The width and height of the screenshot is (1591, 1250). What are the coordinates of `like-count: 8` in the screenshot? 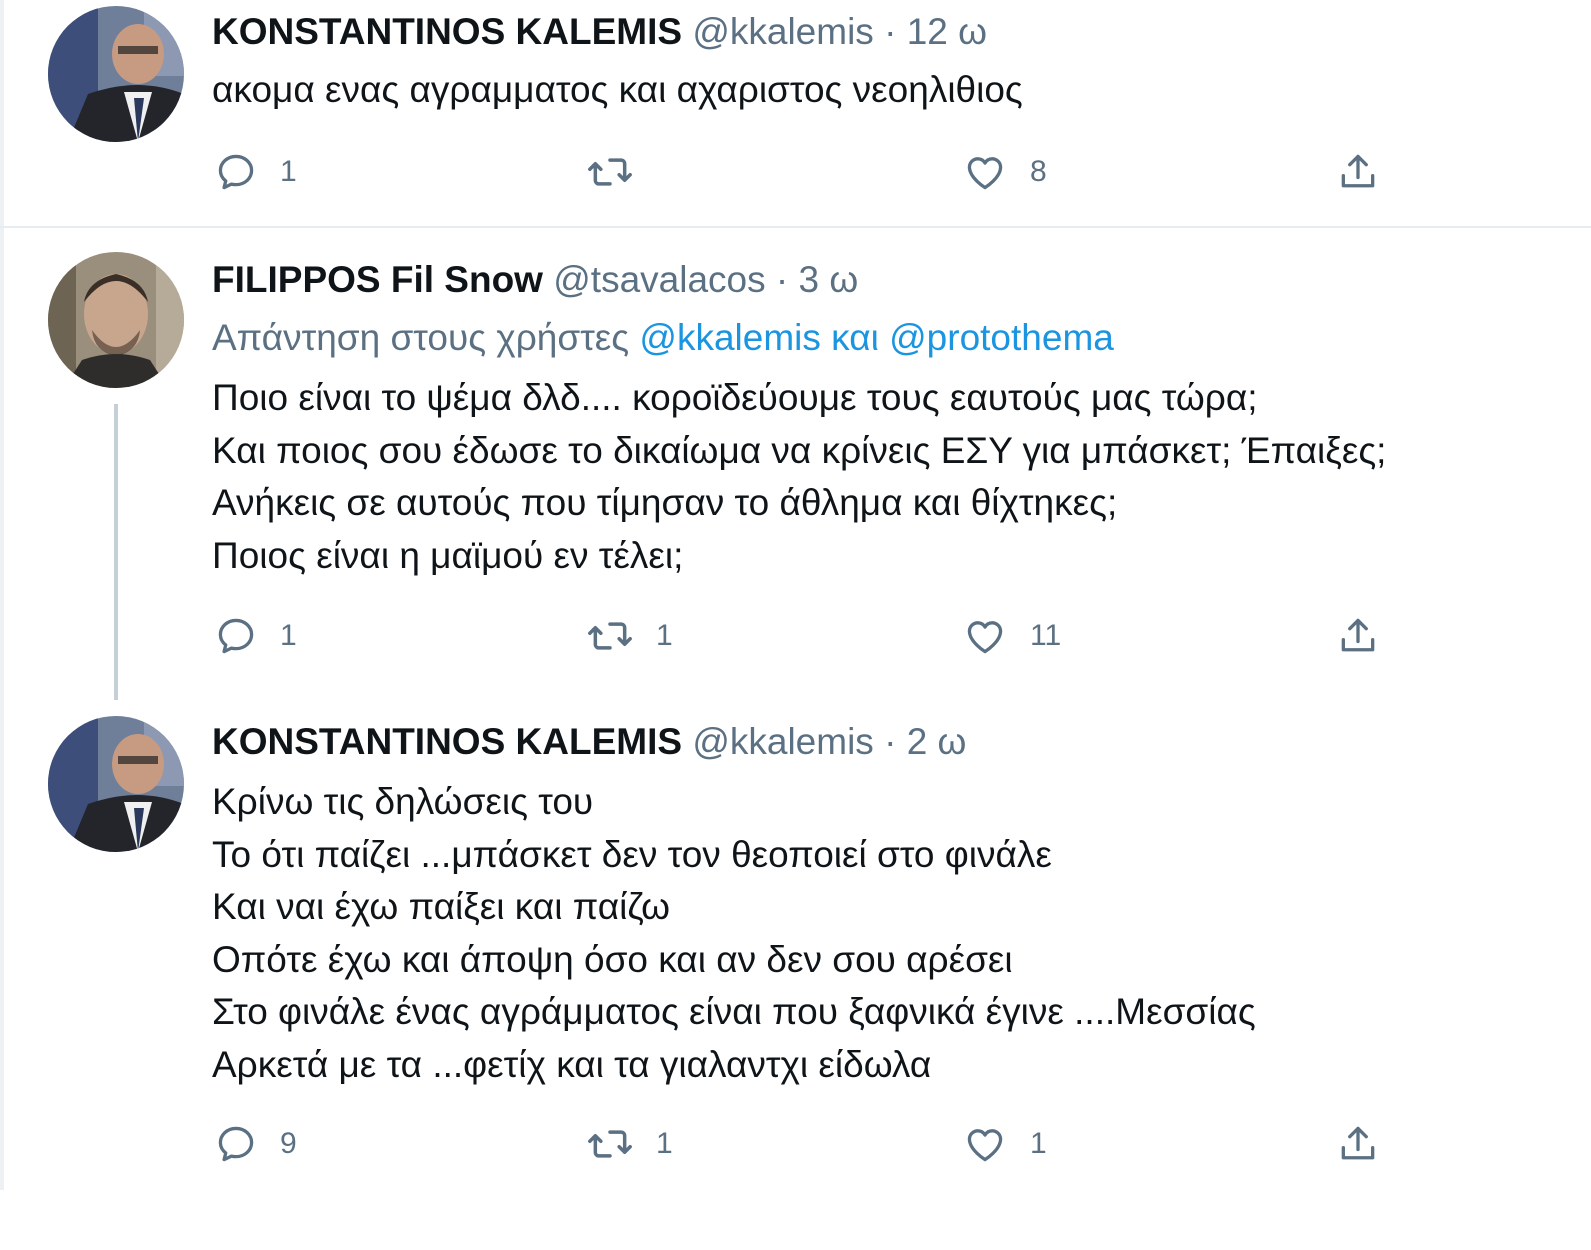 It's located at (1038, 171).